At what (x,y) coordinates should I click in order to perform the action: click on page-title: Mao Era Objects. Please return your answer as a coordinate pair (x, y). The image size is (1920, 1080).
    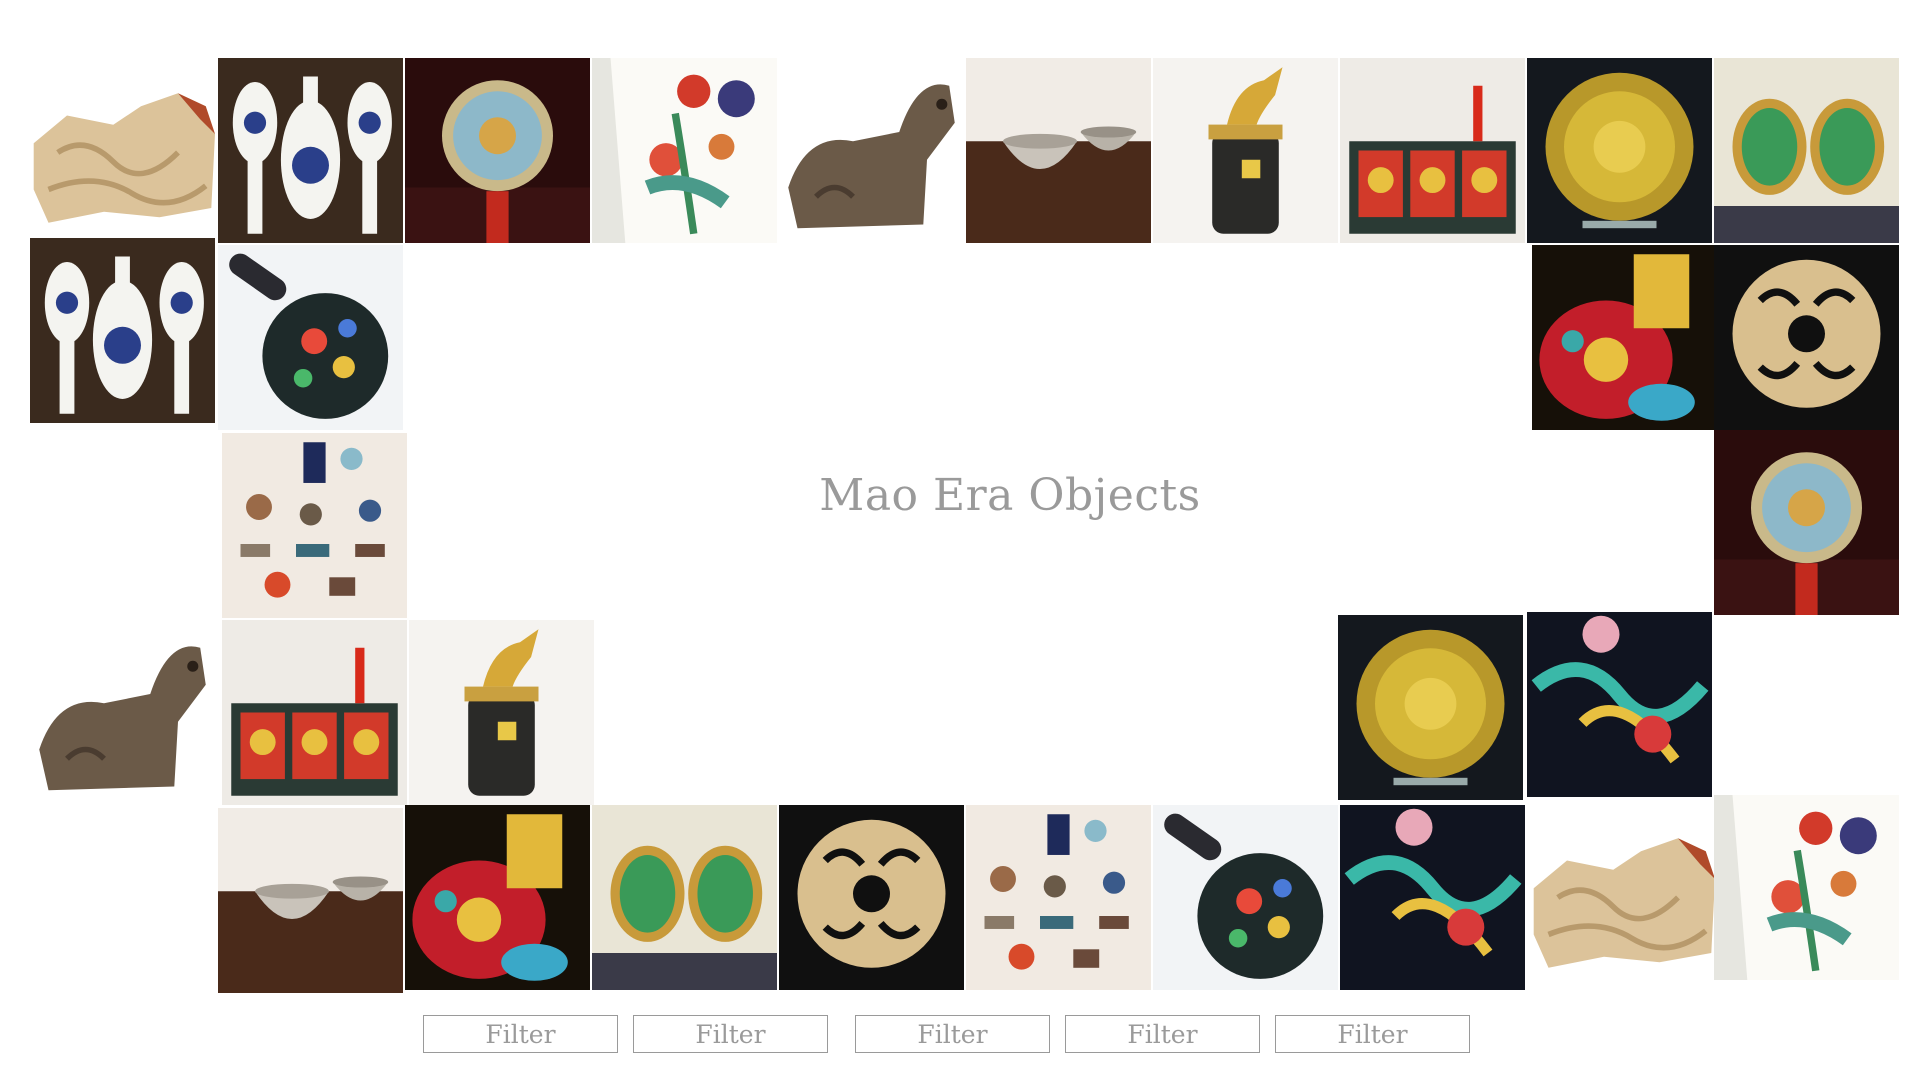
    Looking at the image, I should click on (1010, 495).